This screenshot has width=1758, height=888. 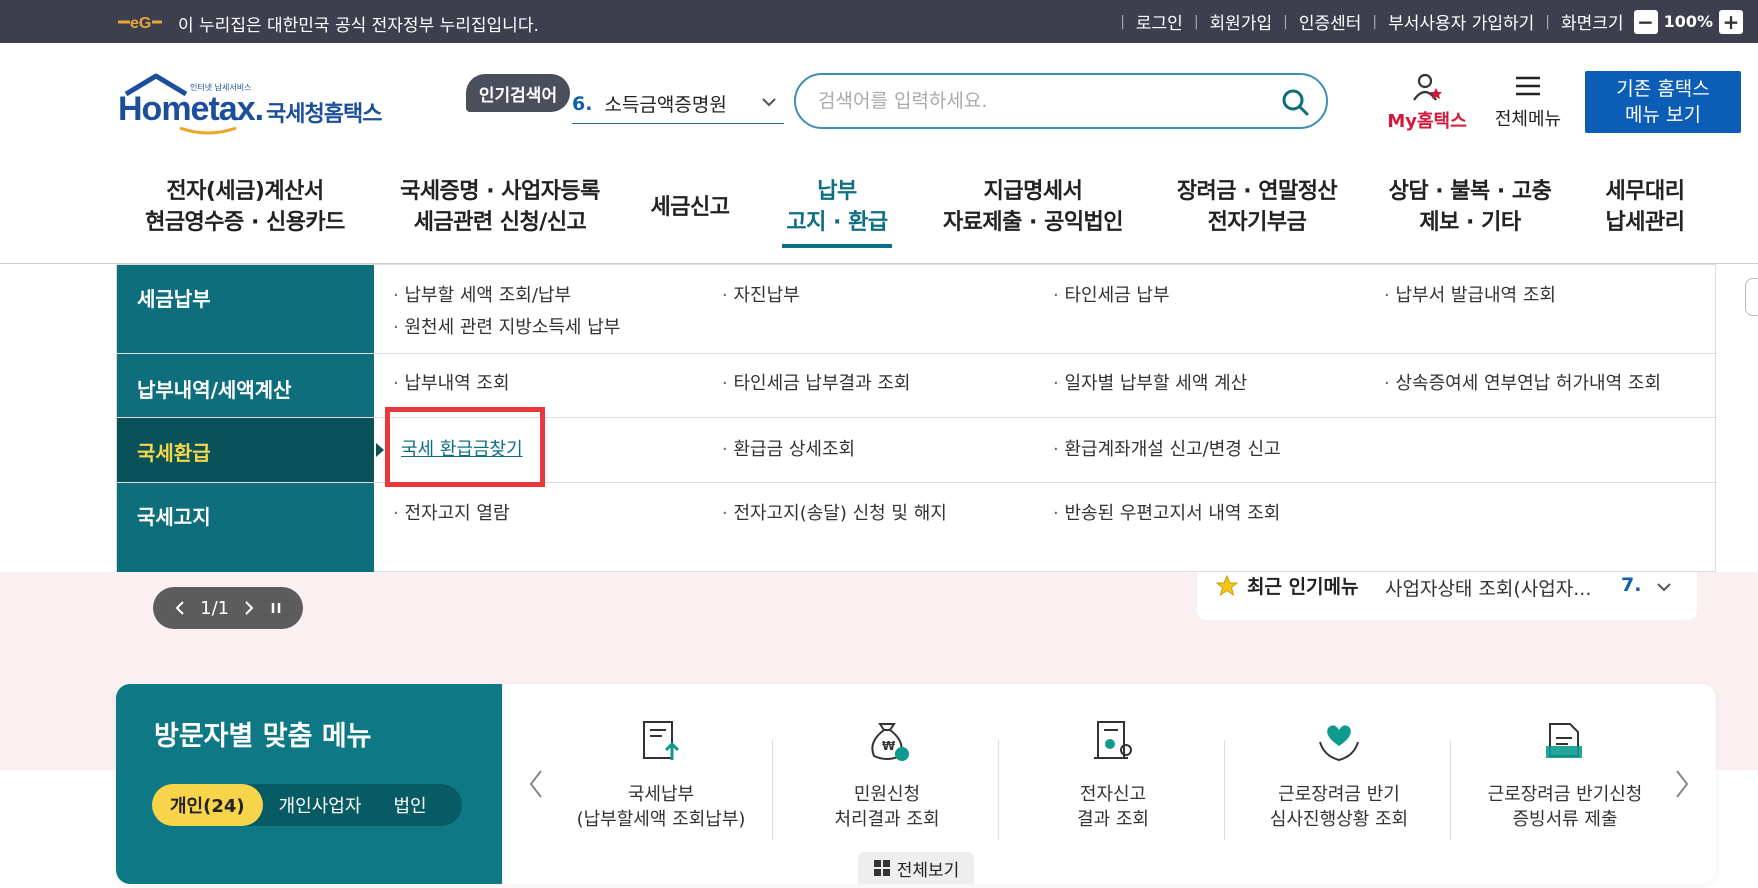 I want to click on segment-individual: 개인(24), so click(x=207, y=805).